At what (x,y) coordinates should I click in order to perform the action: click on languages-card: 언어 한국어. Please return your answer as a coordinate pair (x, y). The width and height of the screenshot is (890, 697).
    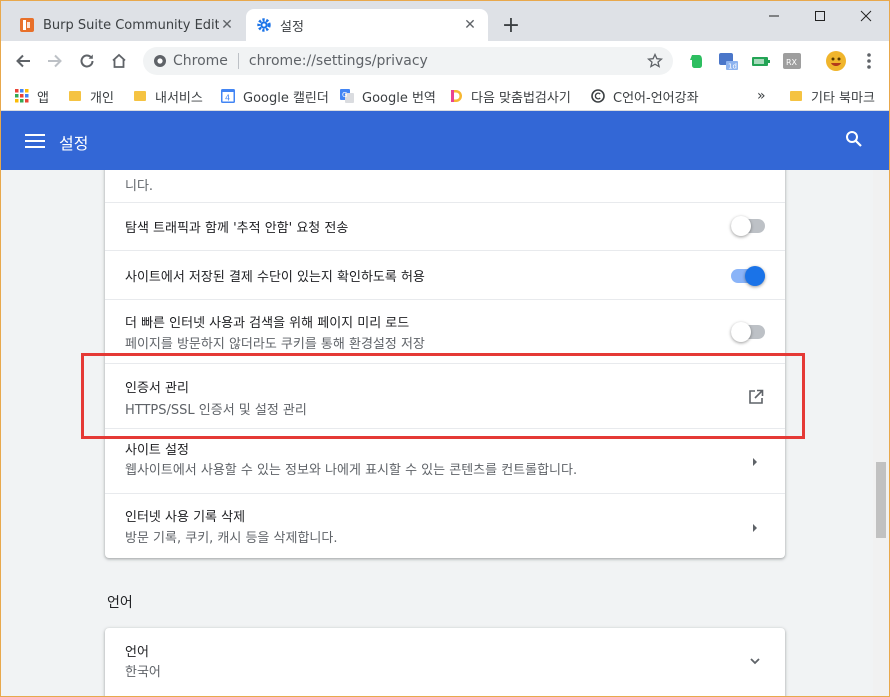
    Looking at the image, I should click on (445, 662).